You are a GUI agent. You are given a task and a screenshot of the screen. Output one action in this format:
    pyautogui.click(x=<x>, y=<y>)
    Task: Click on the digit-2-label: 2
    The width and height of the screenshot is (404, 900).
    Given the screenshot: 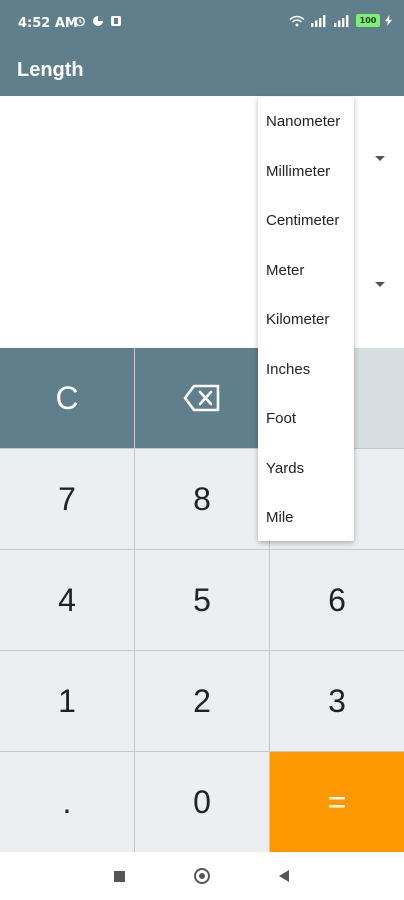 What is the action you would take?
    pyautogui.click(x=202, y=700)
    